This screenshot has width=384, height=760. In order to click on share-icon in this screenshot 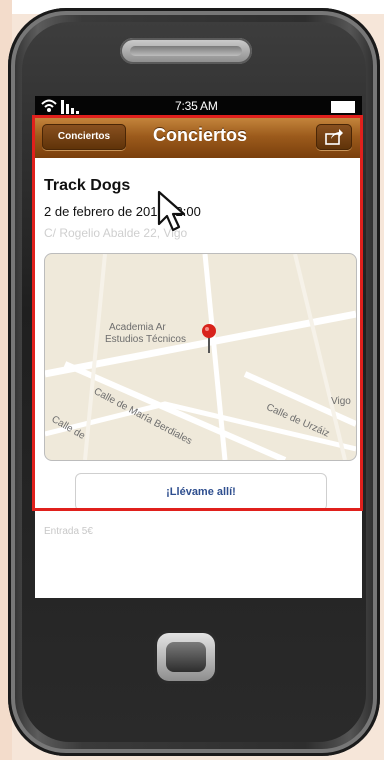, I will do `click(334, 137)`.